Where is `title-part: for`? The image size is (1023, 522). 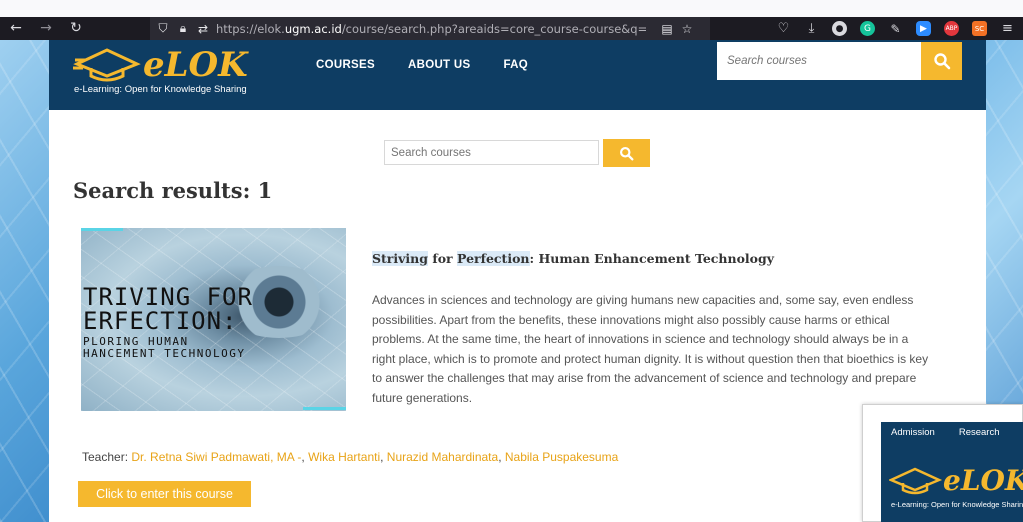 title-part: for is located at coordinates (442, 258).